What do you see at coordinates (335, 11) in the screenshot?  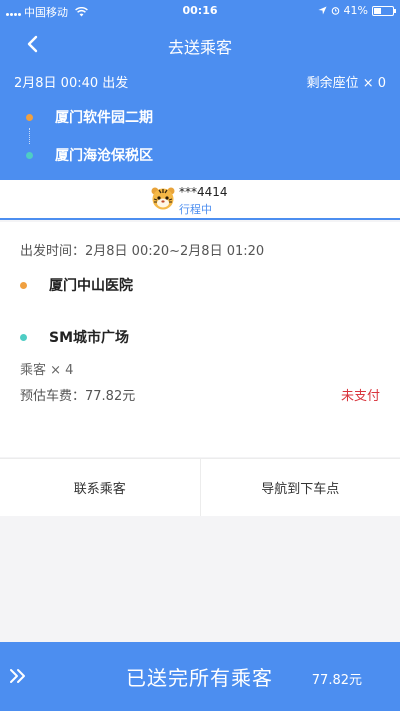 I see `alarm-icon` at bounding box center [335, 11].